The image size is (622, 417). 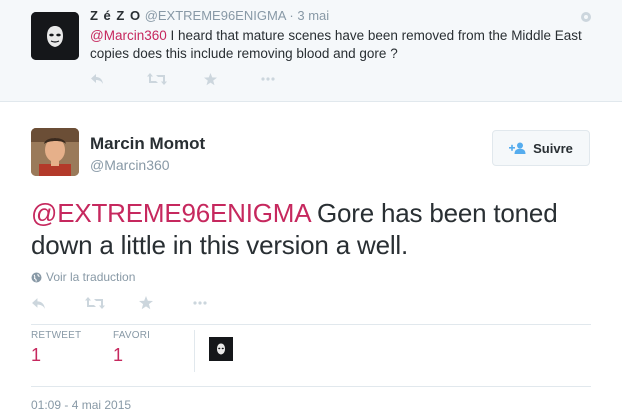 What do you see at coordinates (56, 335) in the screenshot?
I see `retweet-stat-label: RETWEET` at bounding box center [56, 335].